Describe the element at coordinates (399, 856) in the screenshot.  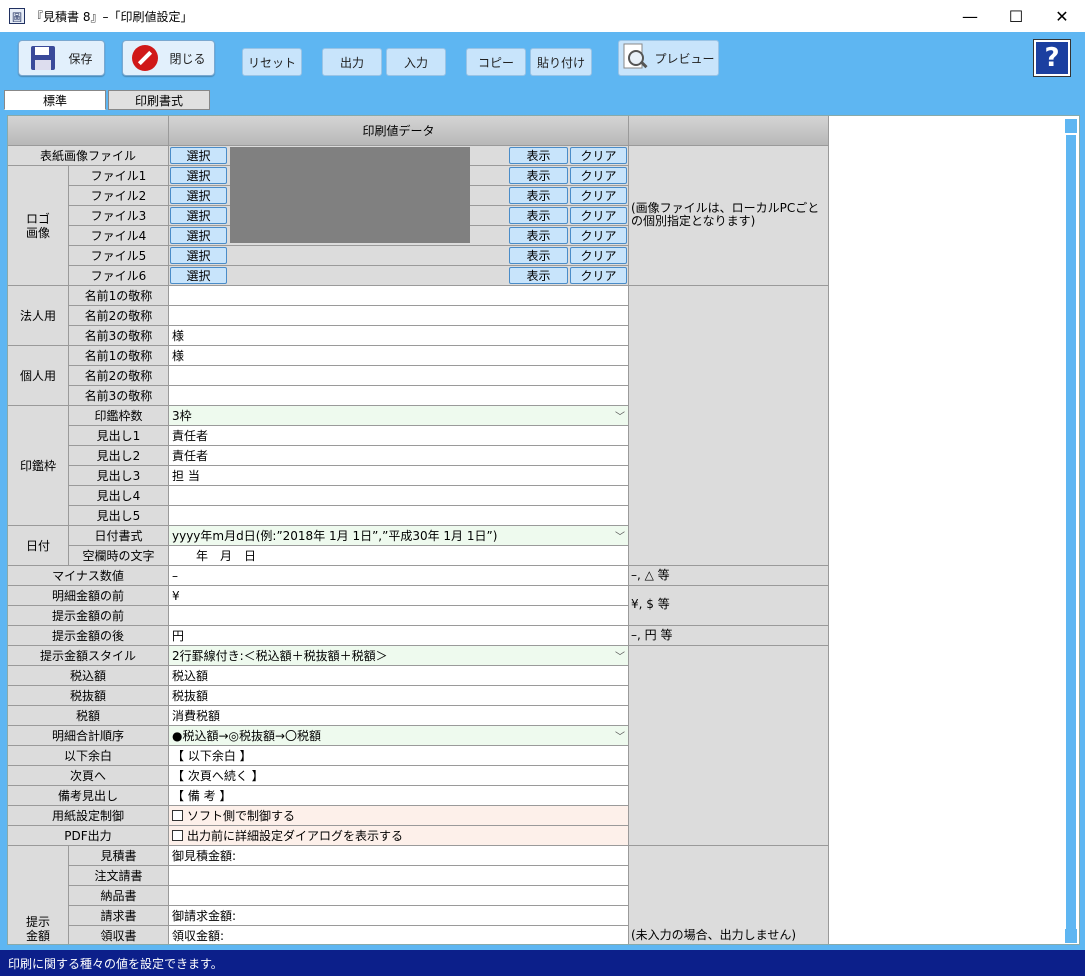
I see `doc-estimate-input: 御見積金額:` at that location.